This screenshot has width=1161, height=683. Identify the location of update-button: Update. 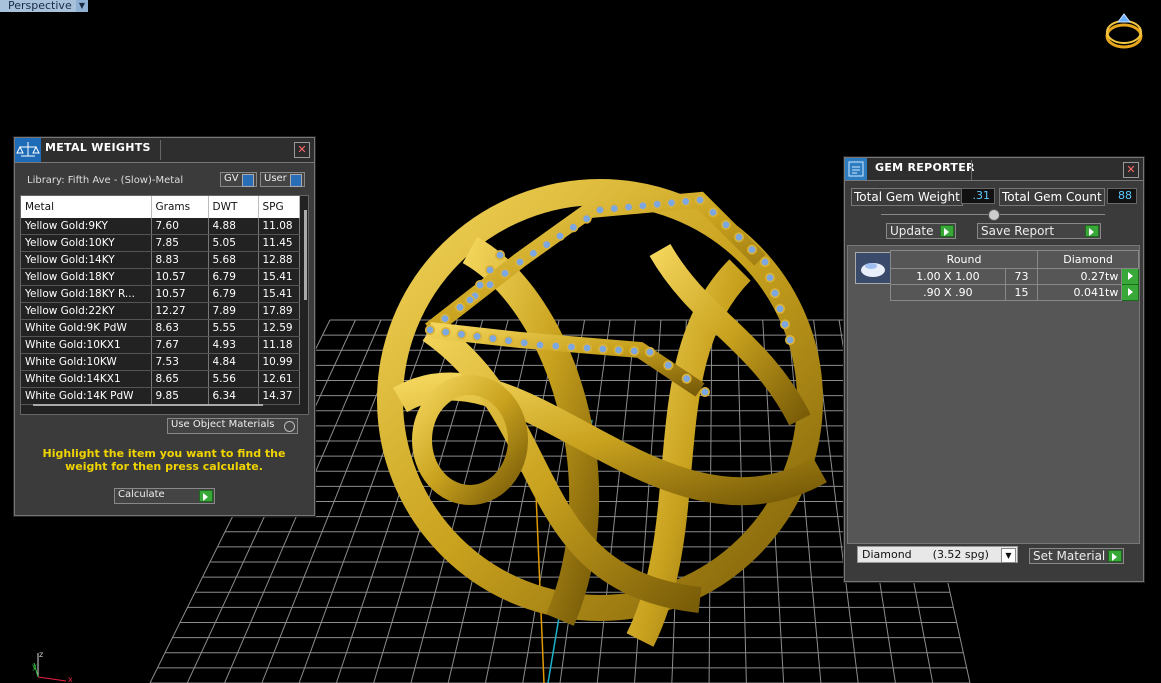
(921, 231).